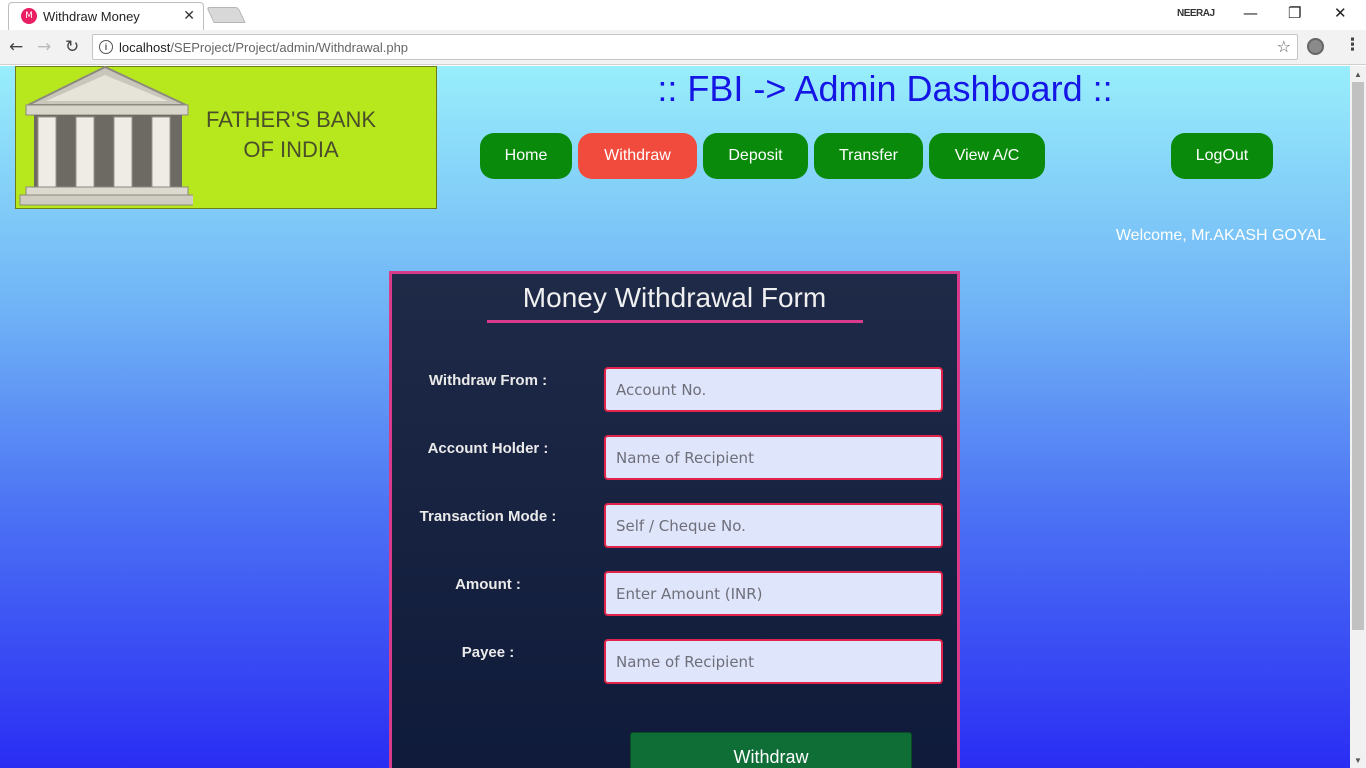 The height and width of the screenshot is (768, 1366). Describe the element at coordinates (773, 457) in the screenshot. I see `account-holder-input` at that location.